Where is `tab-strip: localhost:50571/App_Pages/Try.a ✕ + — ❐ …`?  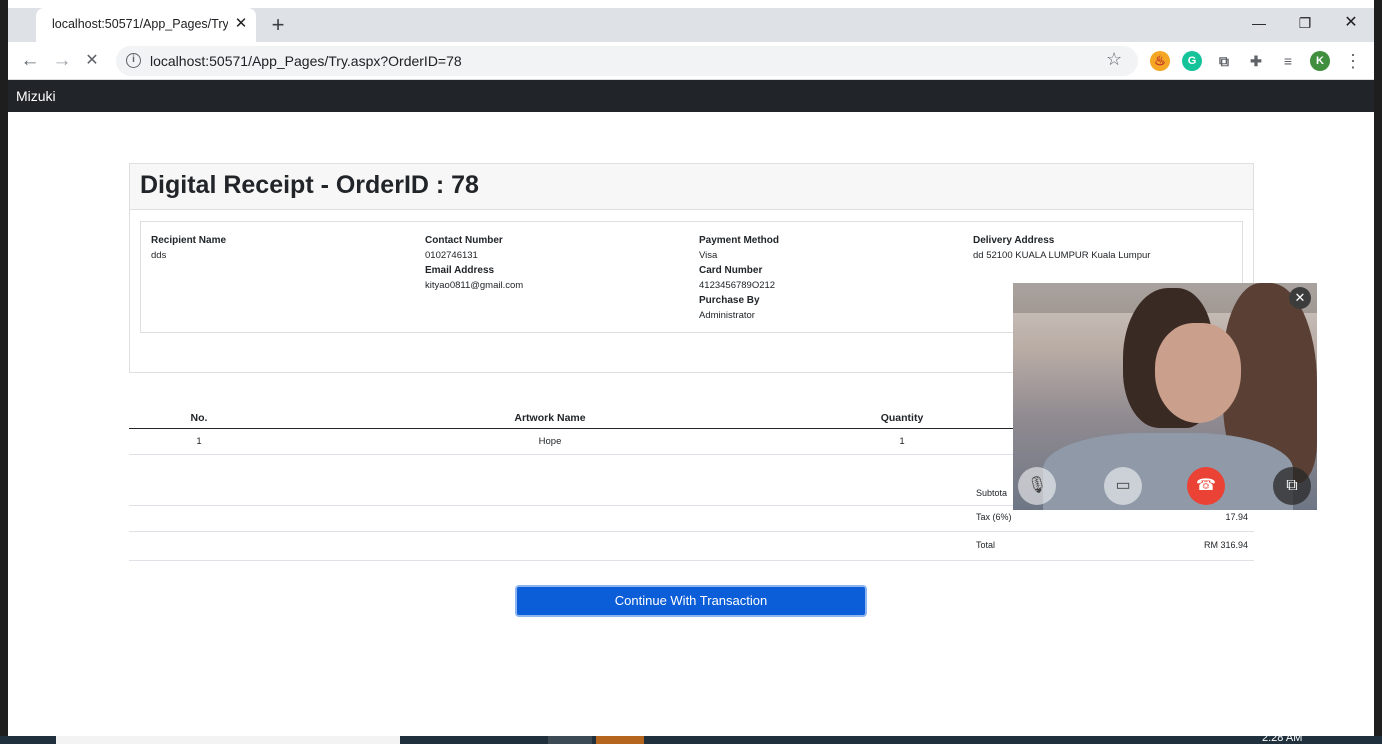 tab-strip: localhost:50571/App_Pages/Try.a ✕ + — ❐ … is located at coordinates (691, 25).